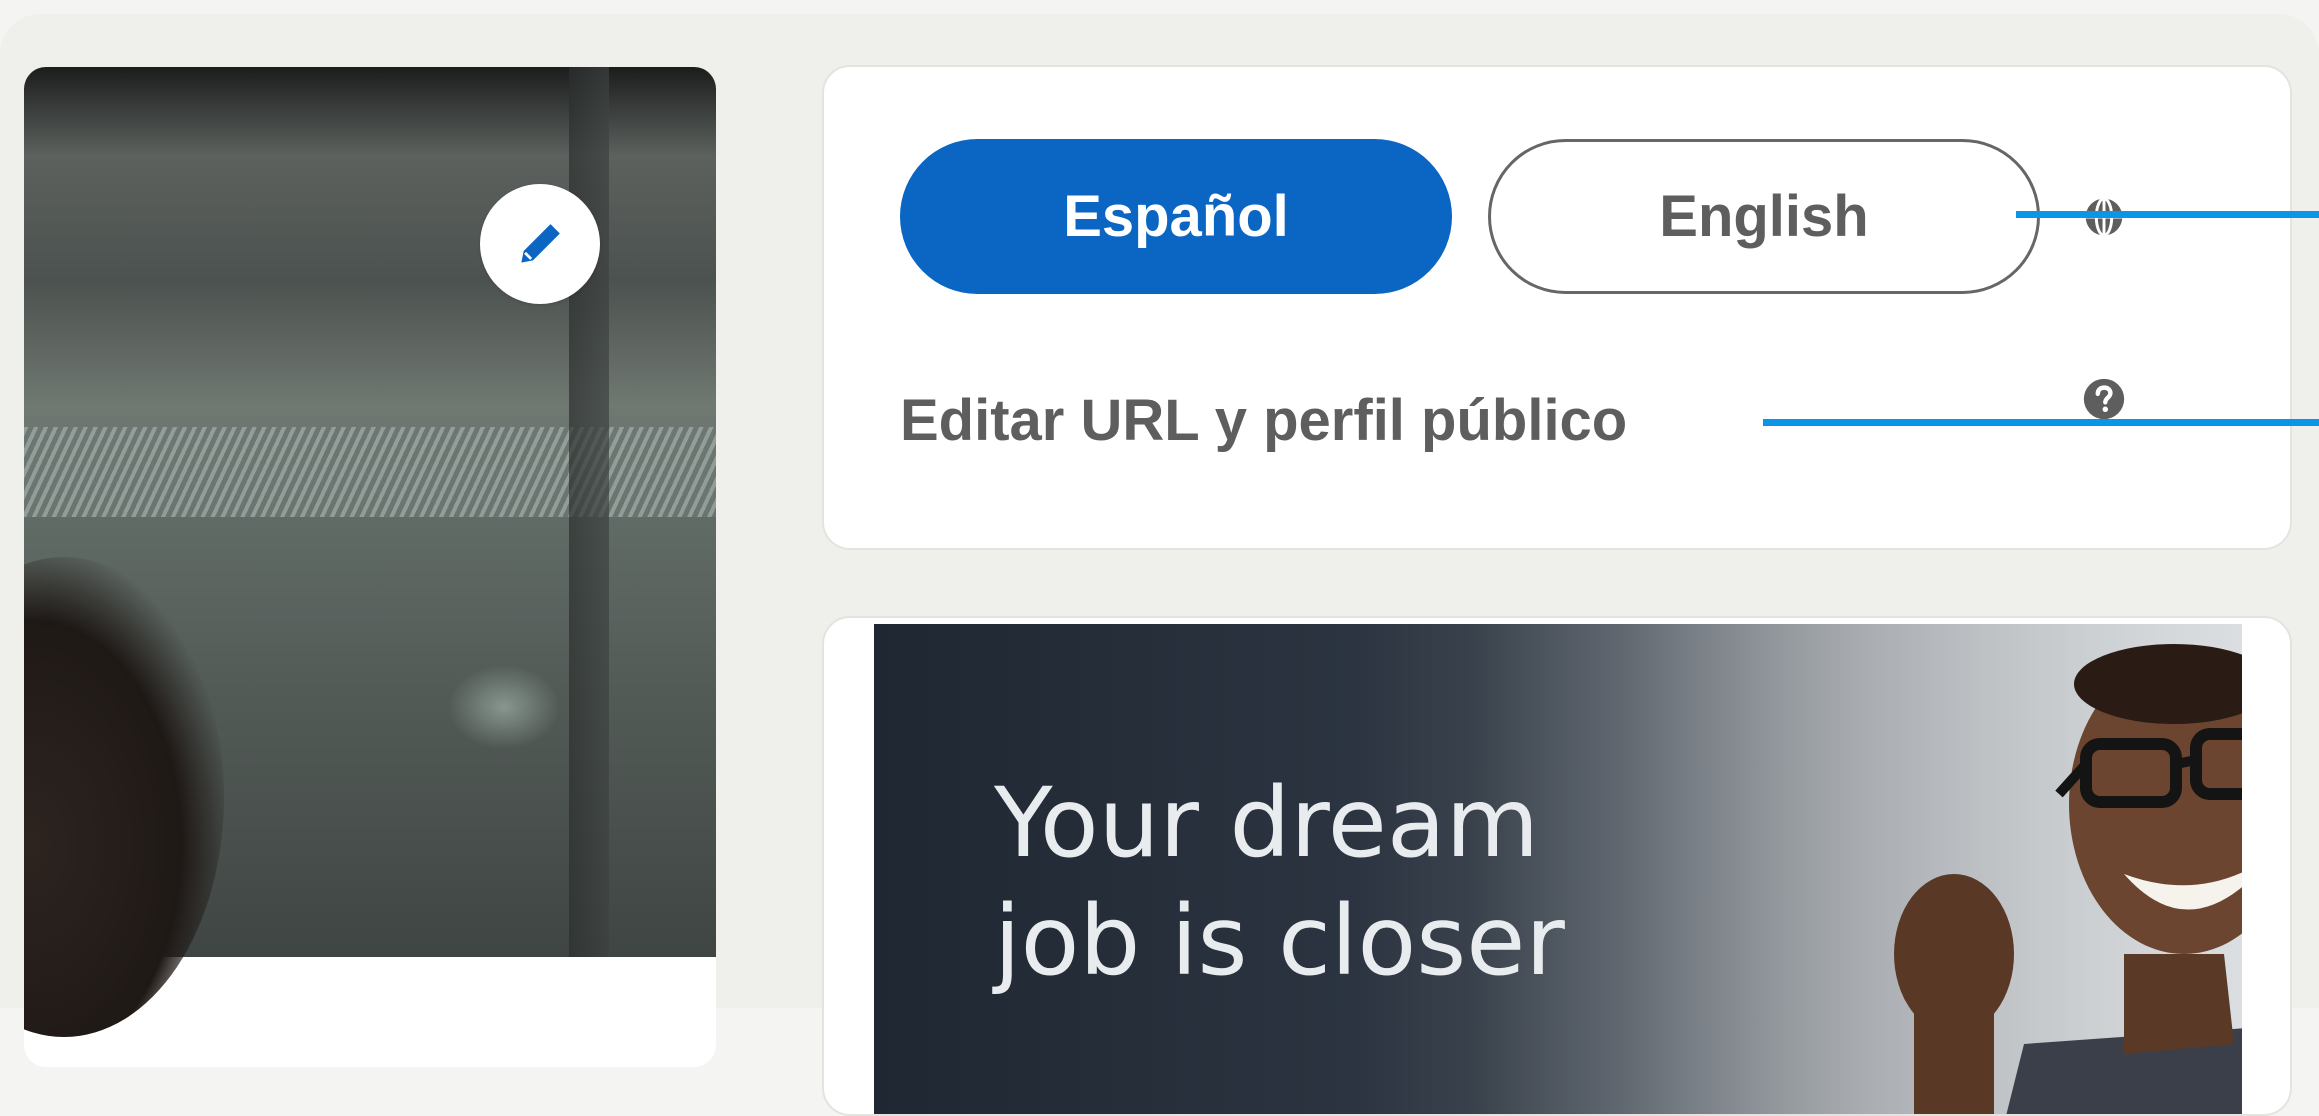 This screenshot has height=1116, width=2319. Describe the element at coordinates (2068, 879) in the screenshot. I see `smiling-man-photo` at that location.